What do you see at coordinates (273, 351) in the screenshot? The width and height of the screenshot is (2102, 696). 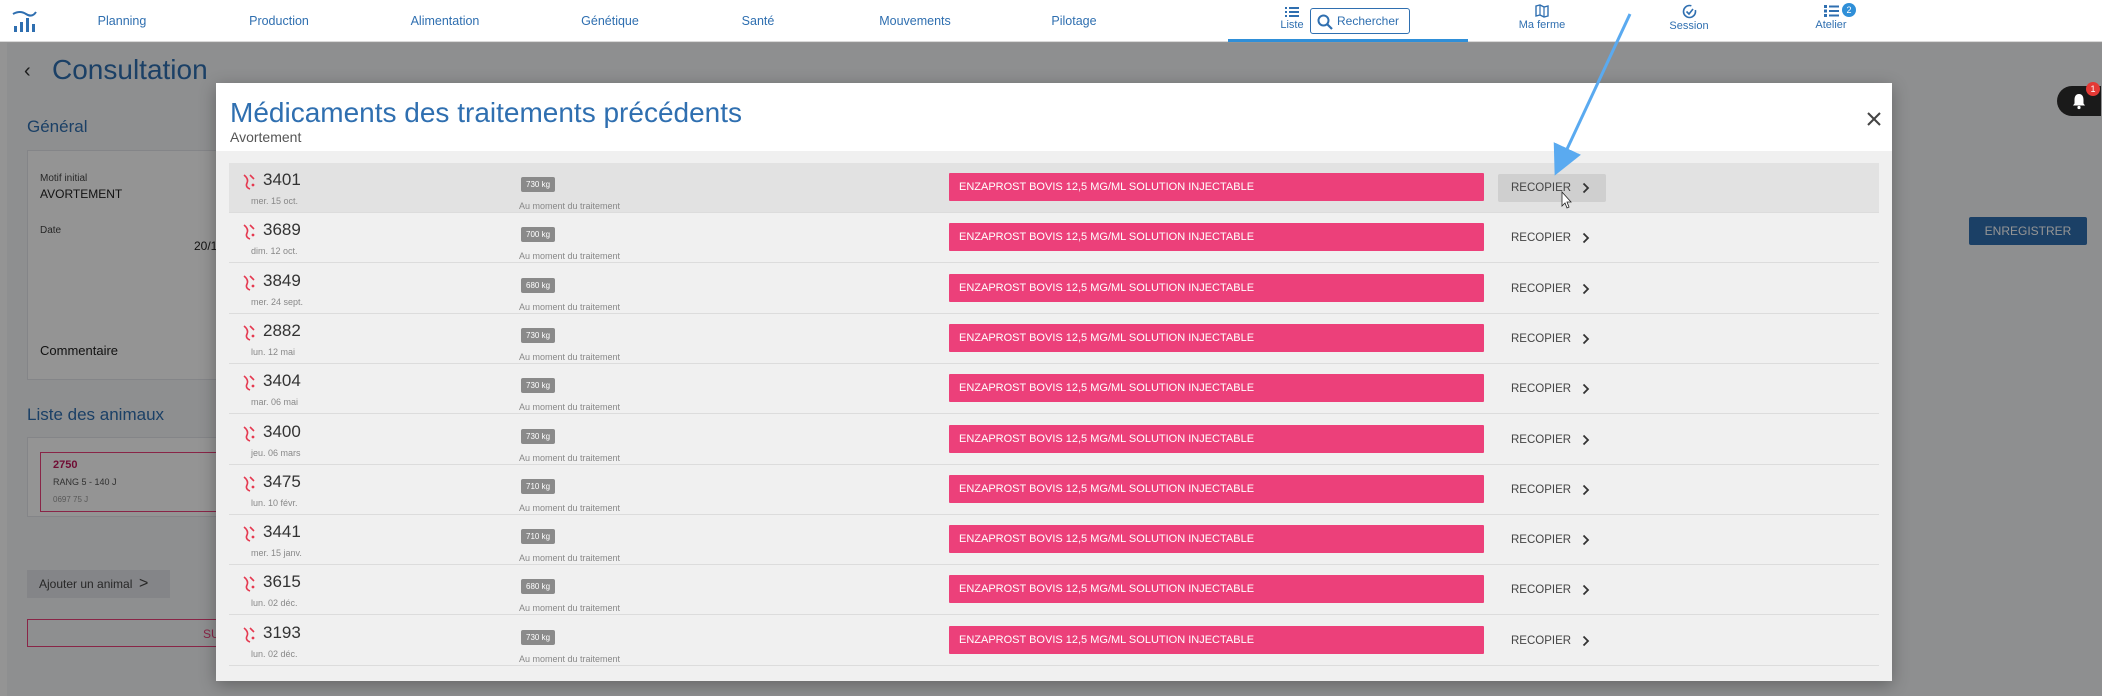 I see `treatment-date: lun. 12 mai` at bounding box center [273, 351].